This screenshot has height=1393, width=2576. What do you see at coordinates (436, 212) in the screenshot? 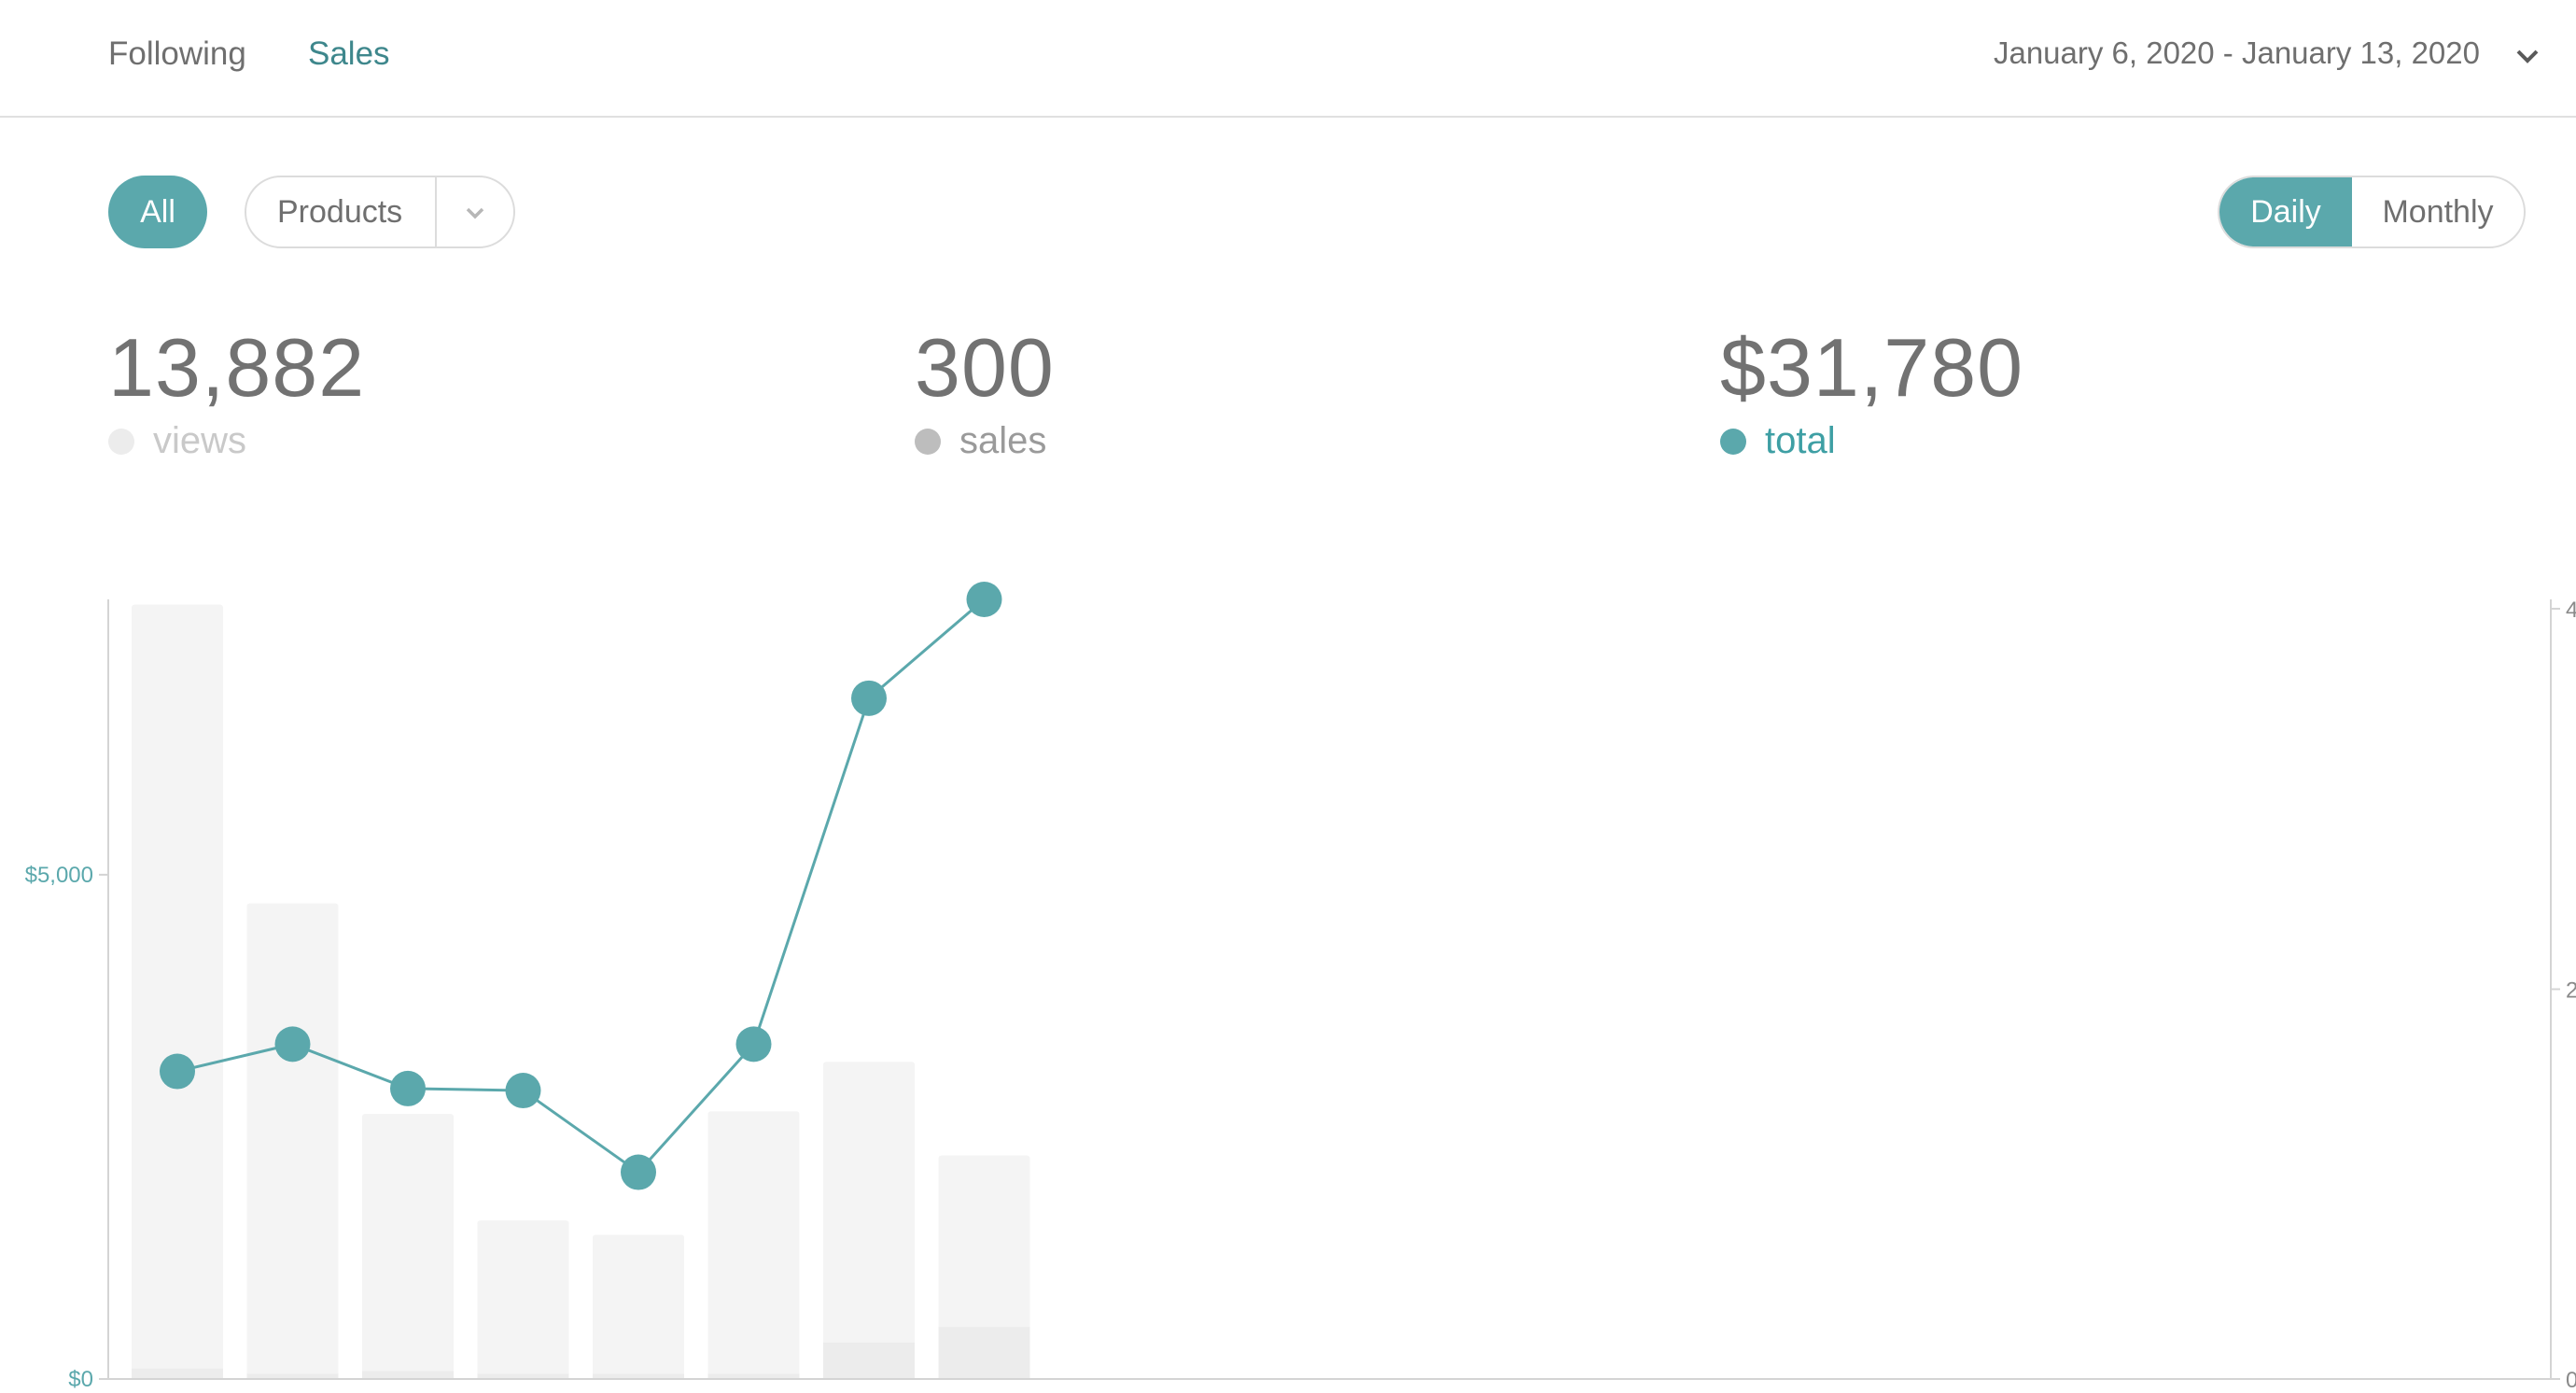
I see `dropdown-divider` at bounding box center [436, 212].